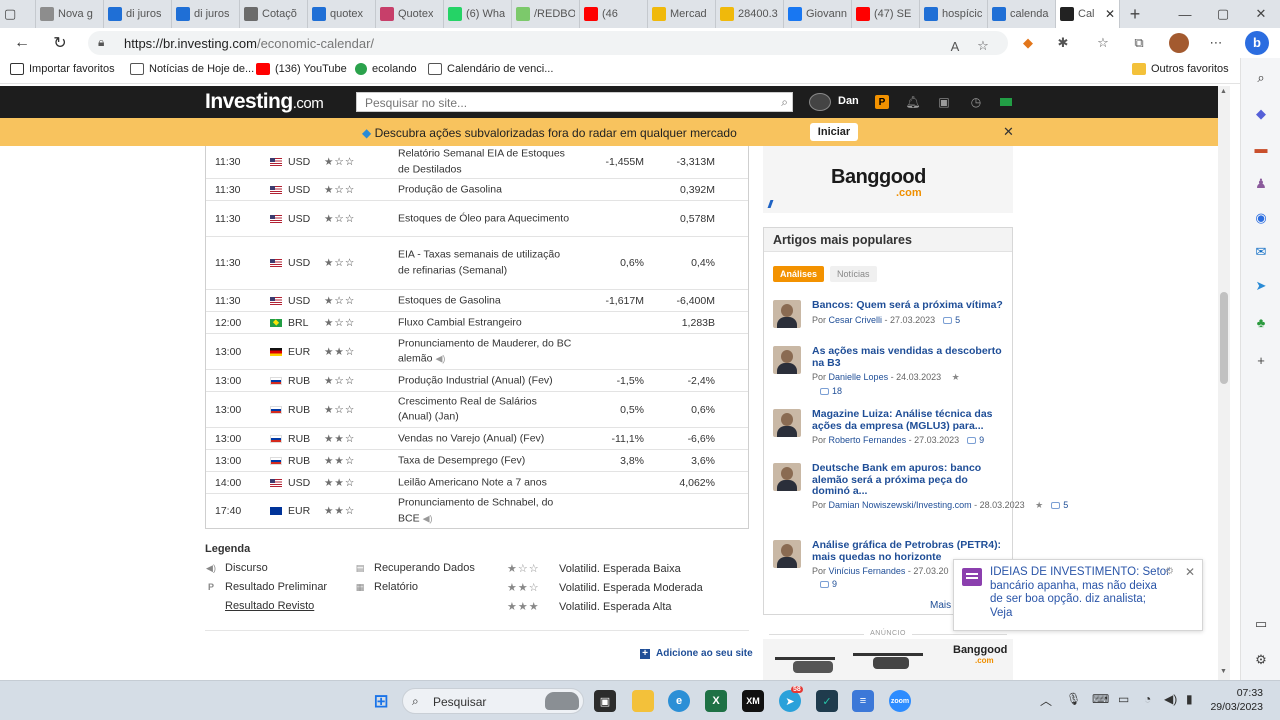 The width and height of the screenshot is (1280, 720). I want to click on send-icon: ➤, so click(1261, 286).